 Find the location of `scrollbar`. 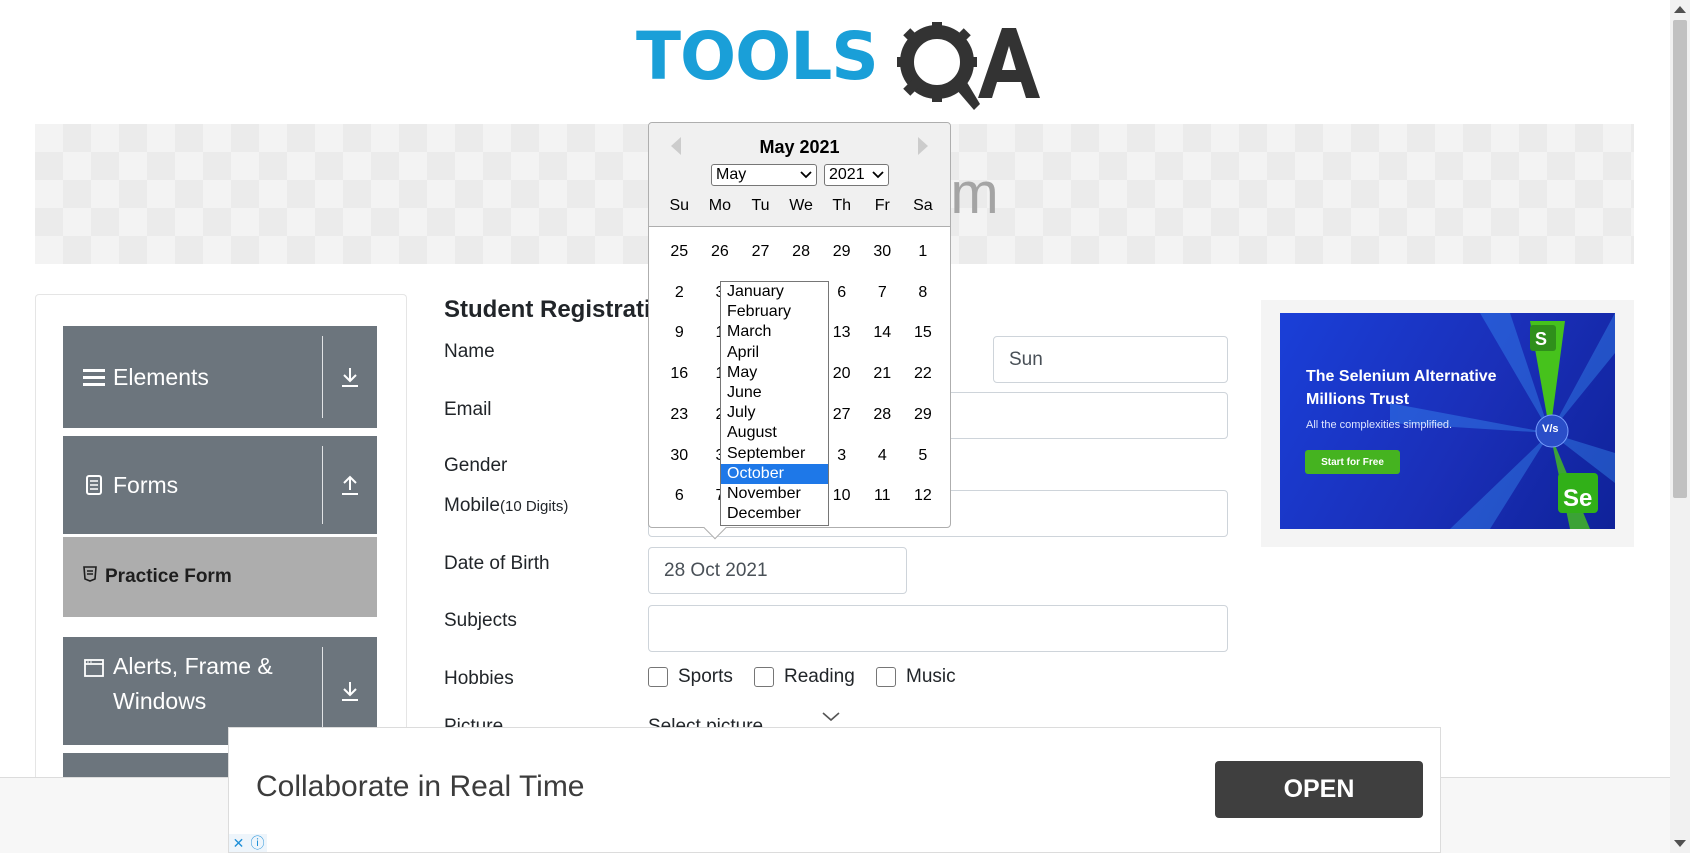

scrollbar is located at coordinates (1680, 426).